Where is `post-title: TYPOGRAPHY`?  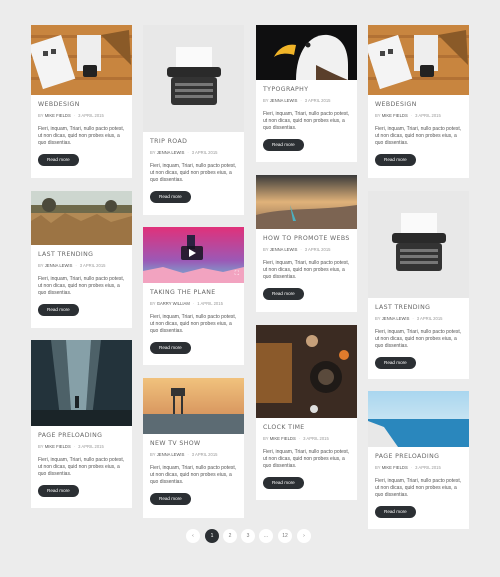
post-title: TYPOGRAPHY is located at coordinates (306, 90).